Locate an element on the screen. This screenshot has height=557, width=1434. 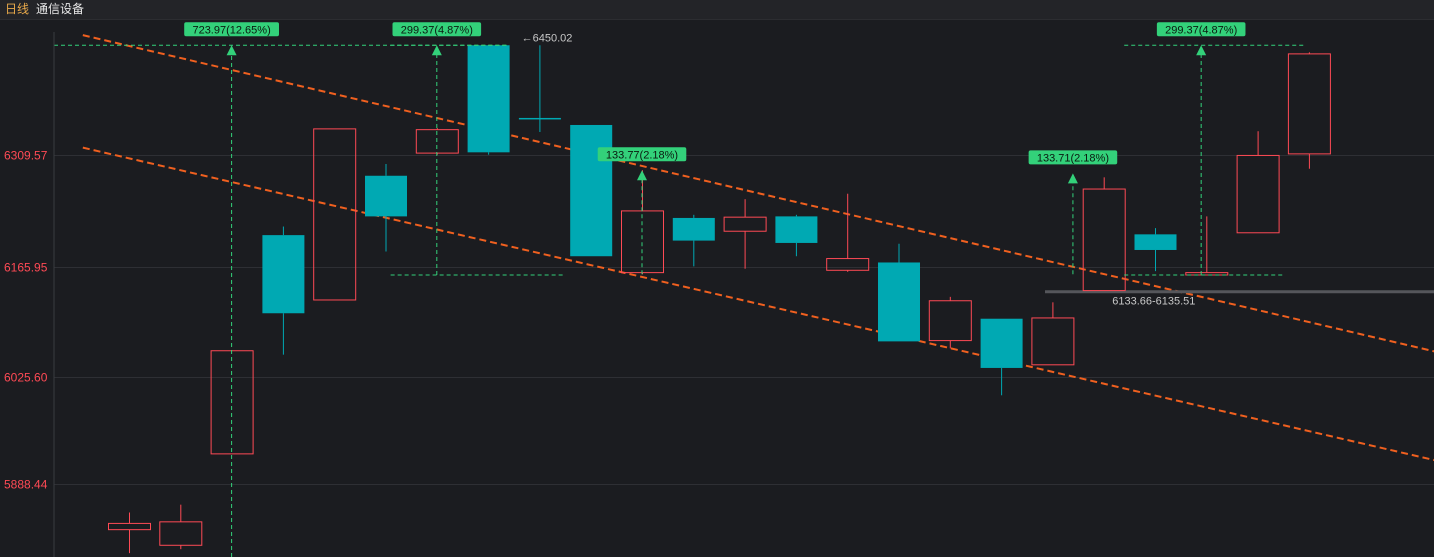
y-tick-label: 6025.60 is located at coordinates (26, 378).